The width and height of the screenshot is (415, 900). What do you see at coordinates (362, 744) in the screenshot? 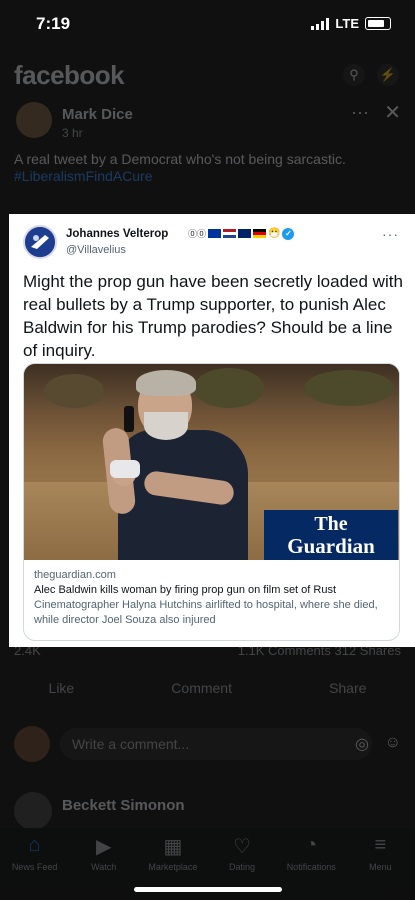
I see `camera-icon: ◎` at bounding box center [362, 744].